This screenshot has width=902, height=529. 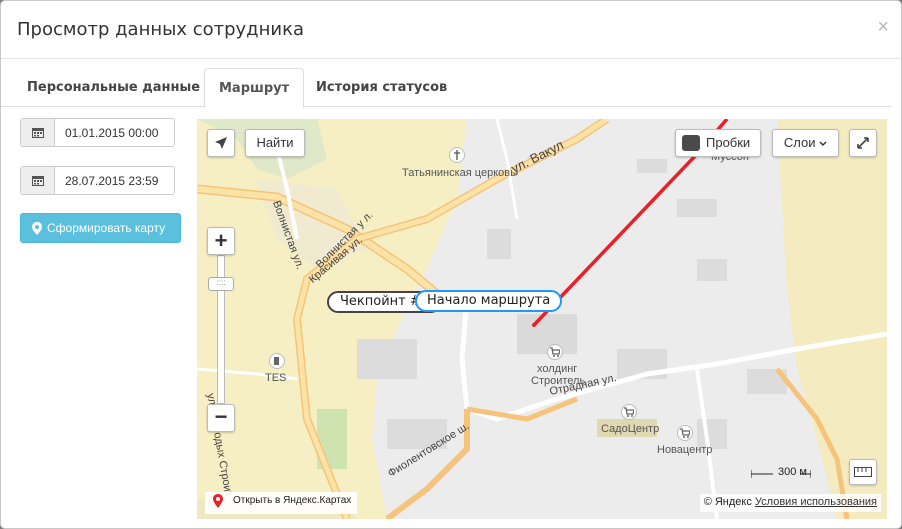 What do you see at coordinates (218, 501) in the screenshot?
I see `map-pin-icon` at bounding box center [218, 501].